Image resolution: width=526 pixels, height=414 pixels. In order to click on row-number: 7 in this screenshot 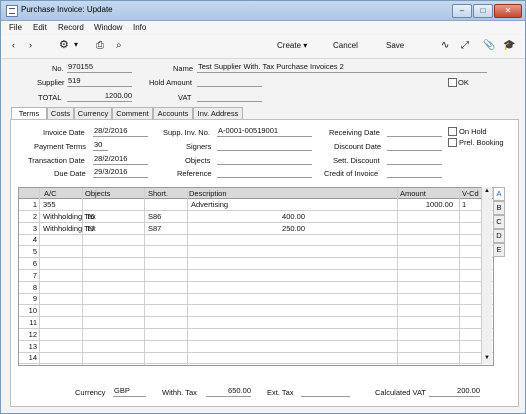, I will do `click(34, 275)`.